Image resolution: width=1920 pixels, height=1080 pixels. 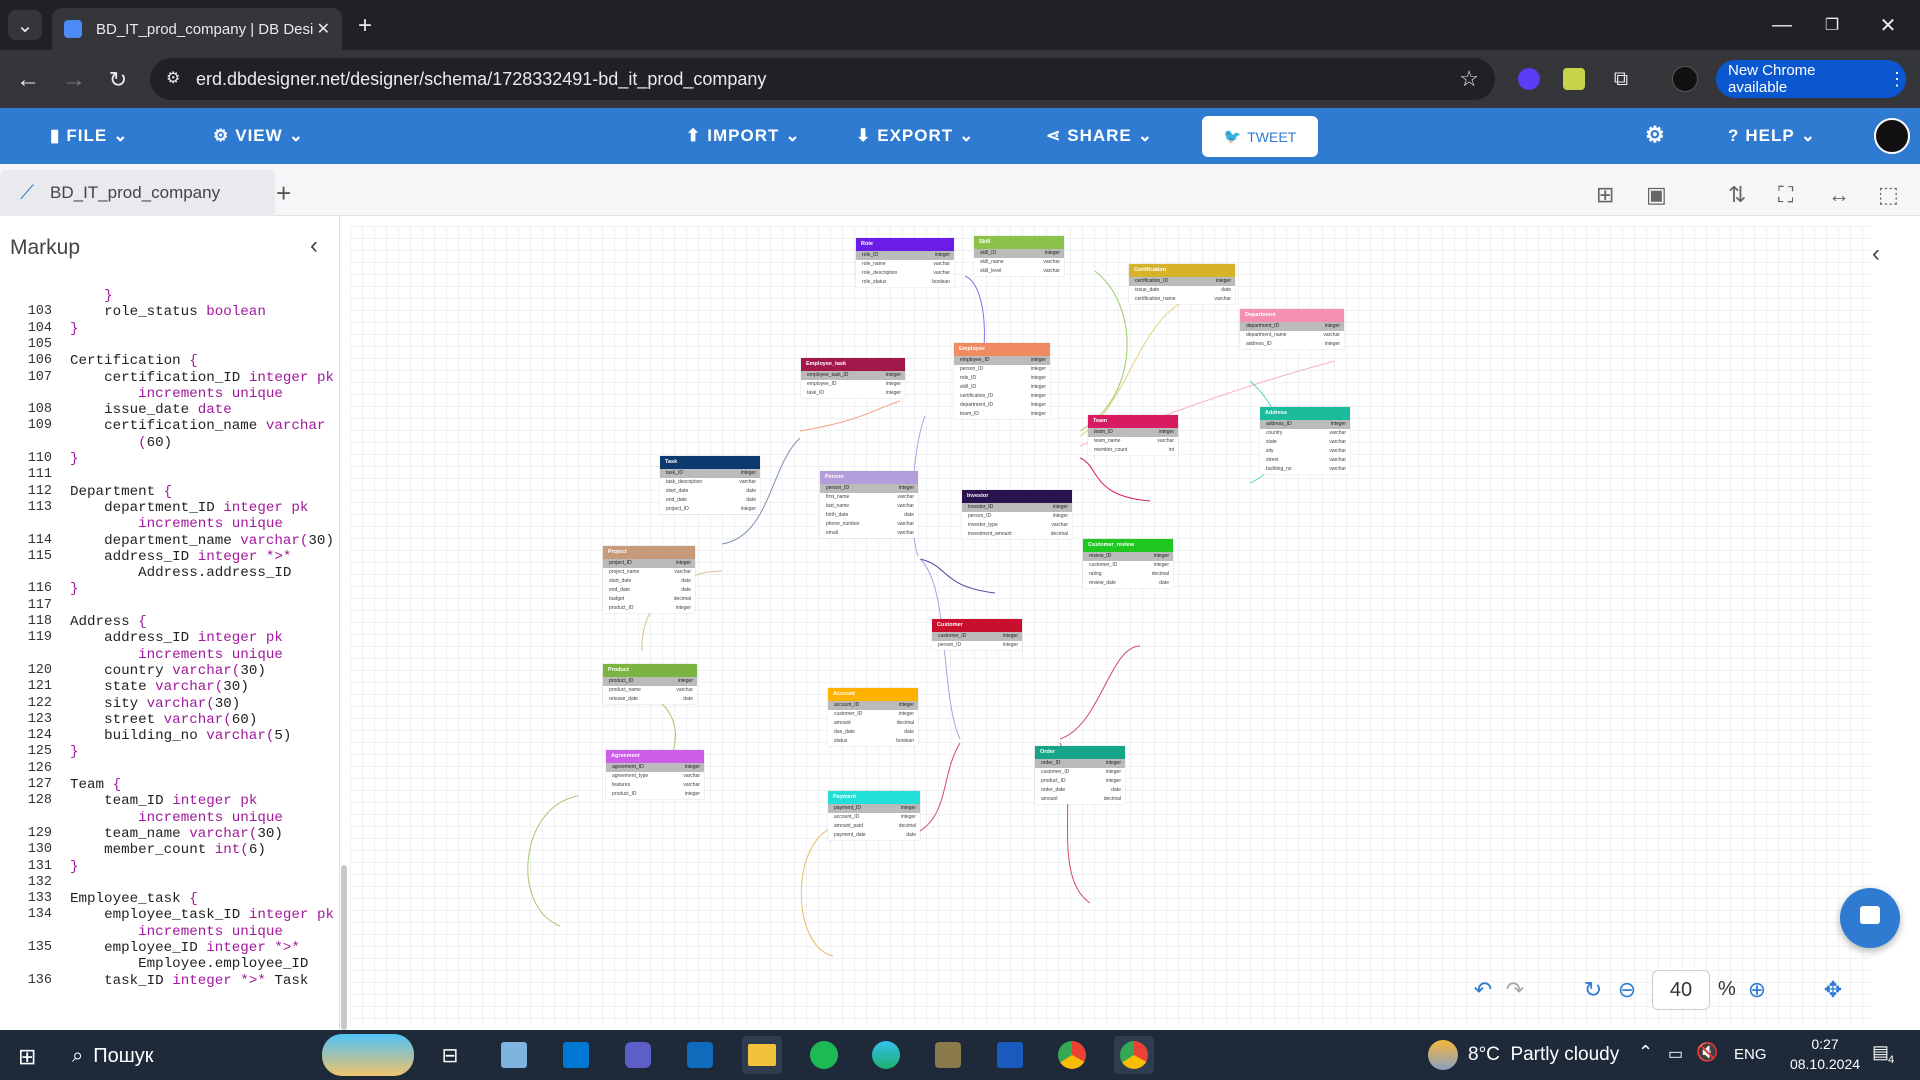 What do you see at coordinates (283, 193) in the screenshot?
I see `add-document-icon: +` at bounding box center [283, 193].